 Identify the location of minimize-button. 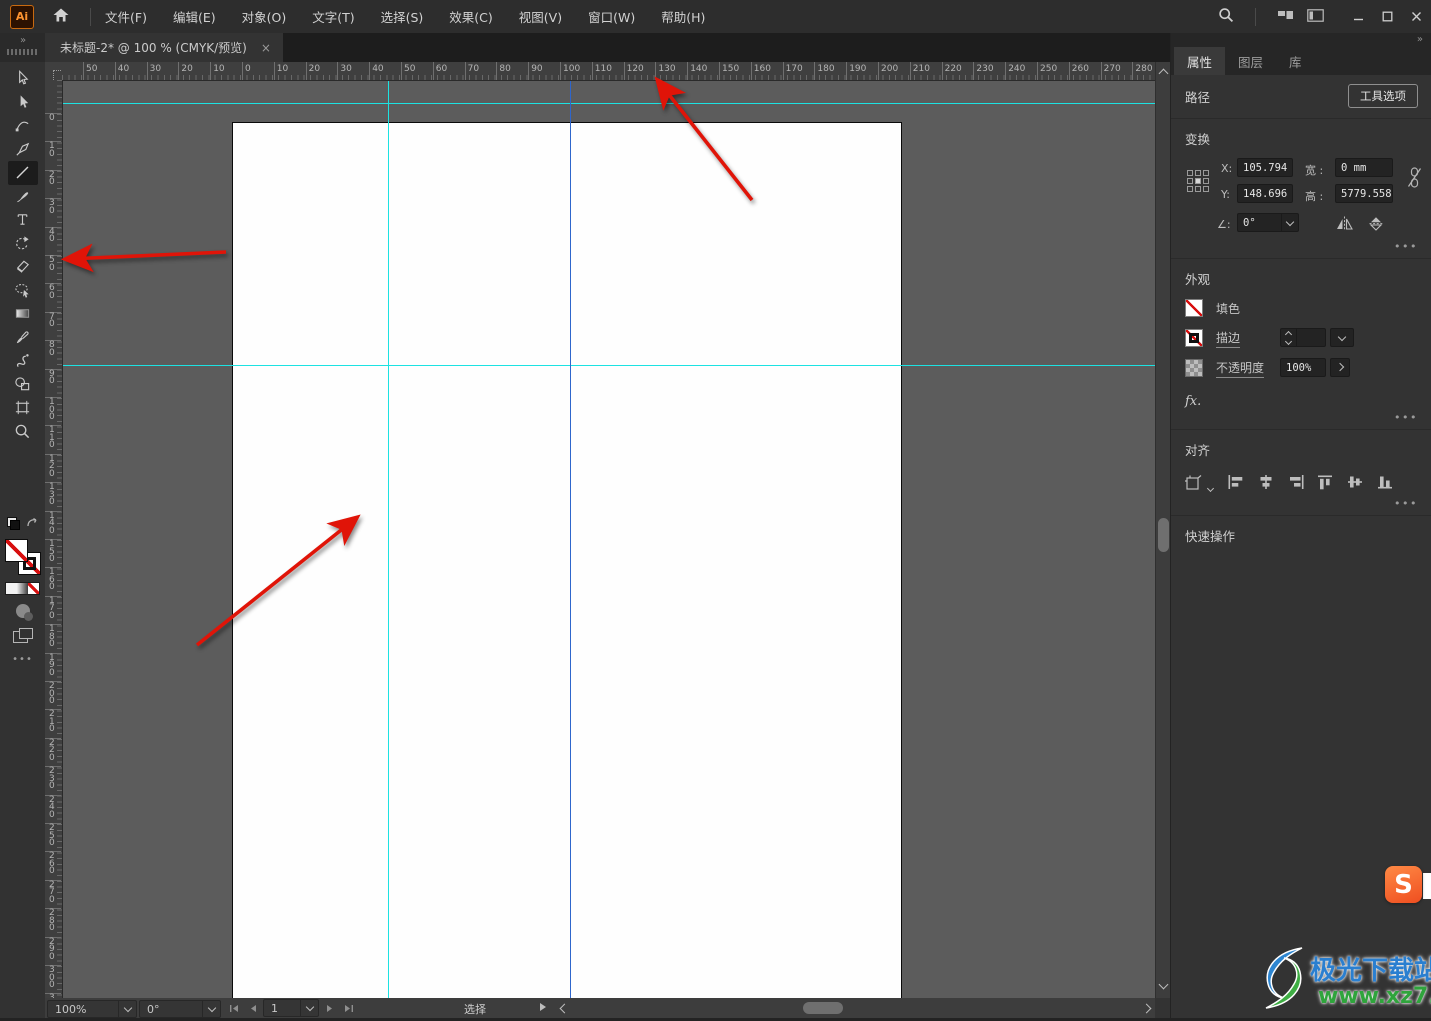
(1358, 17).